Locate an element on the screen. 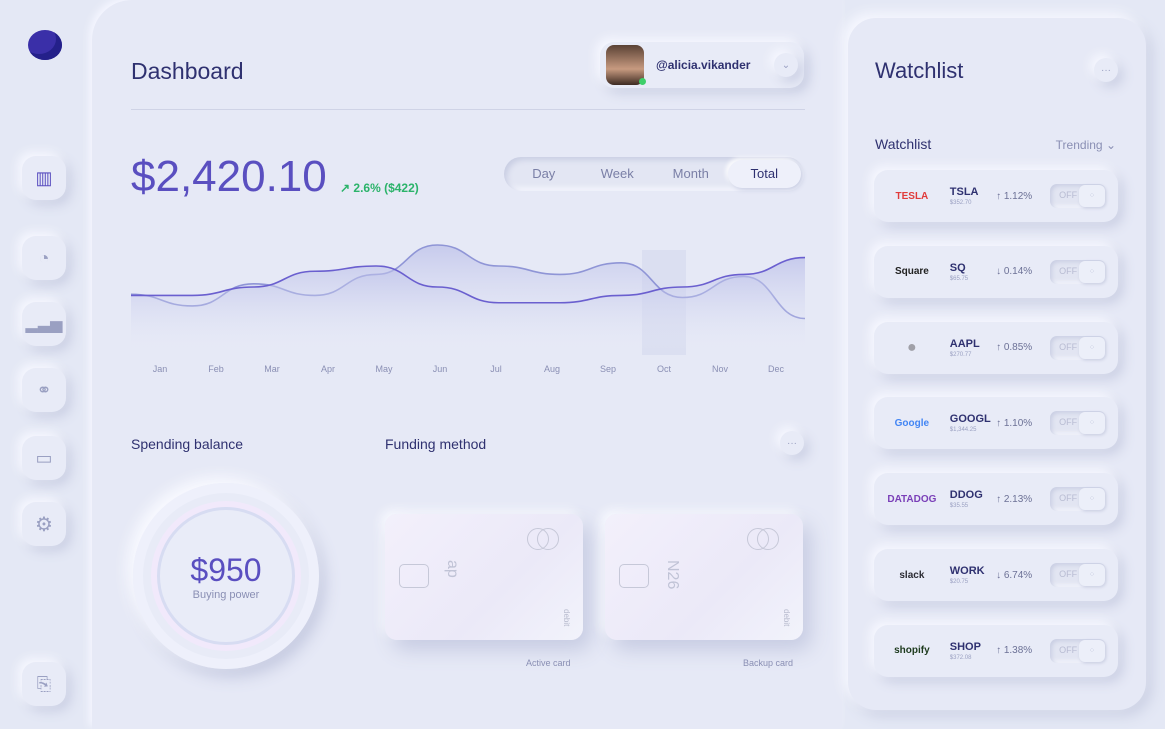  x-tick-label: Sep is located at coordinates (608, 369).